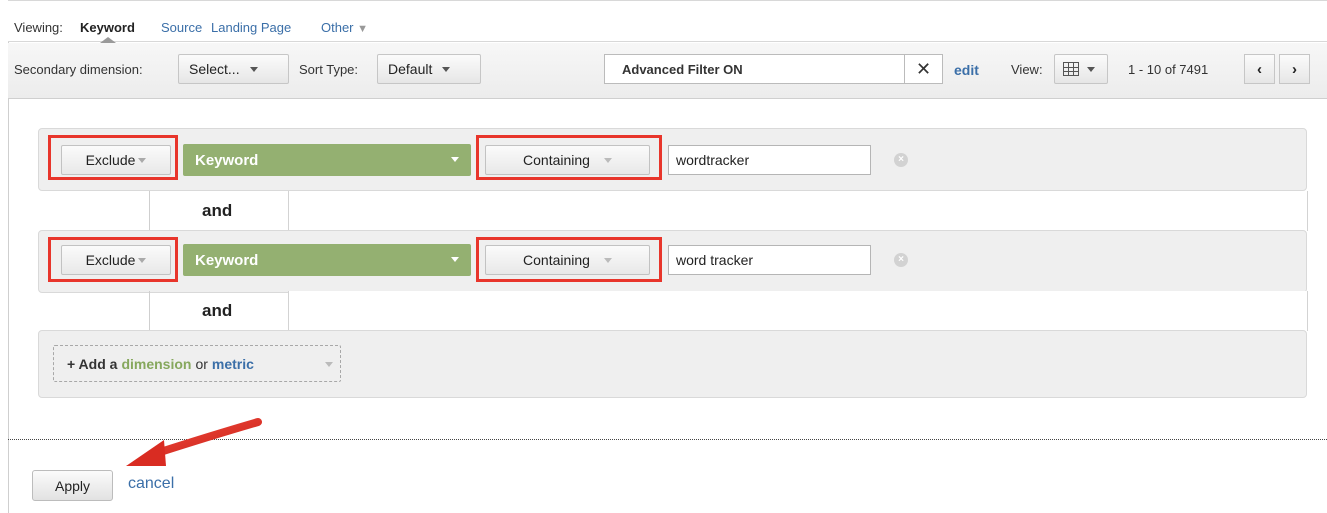 The width and height of the screenshot is (1327, 513). What do you see at coordinates (181, 28) in the screenshot?
I see `viewing-source: Source` at bounding box center [181, 28].